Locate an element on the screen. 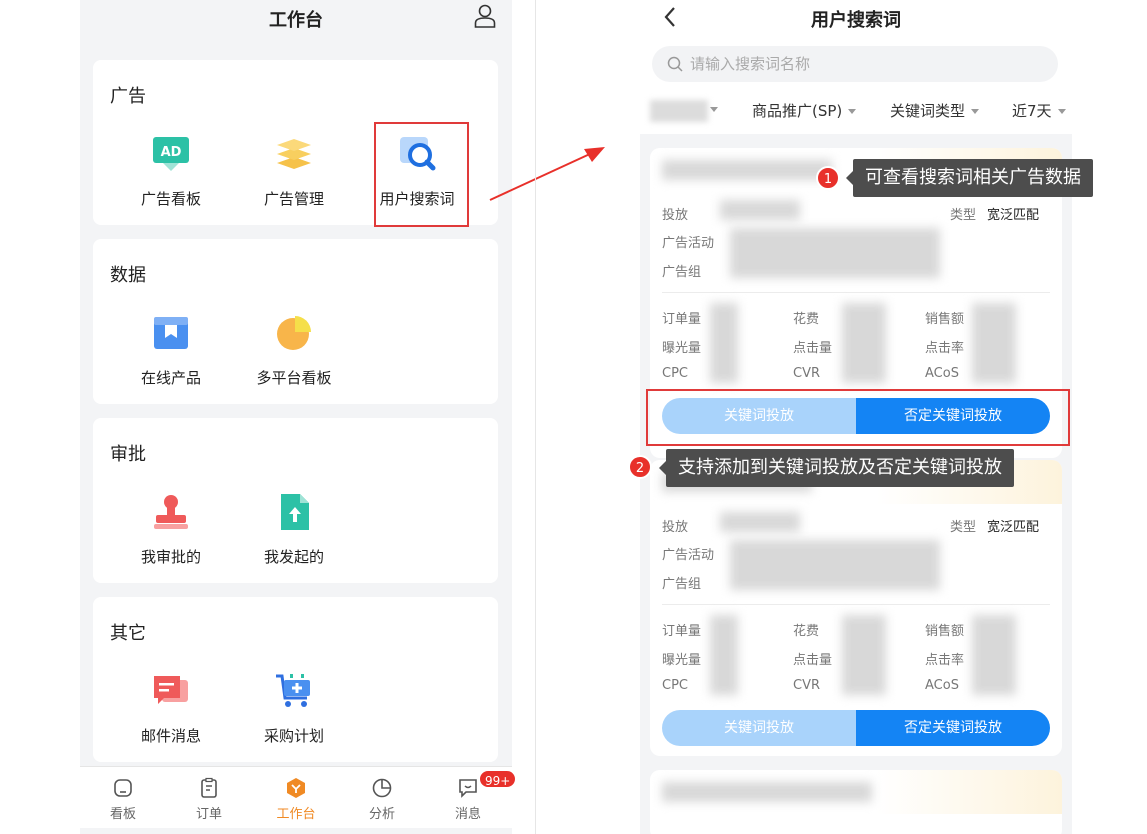 The height and width of the screenshot is (834, 1147). clipboard-icon is located at coordinates (209, 787).